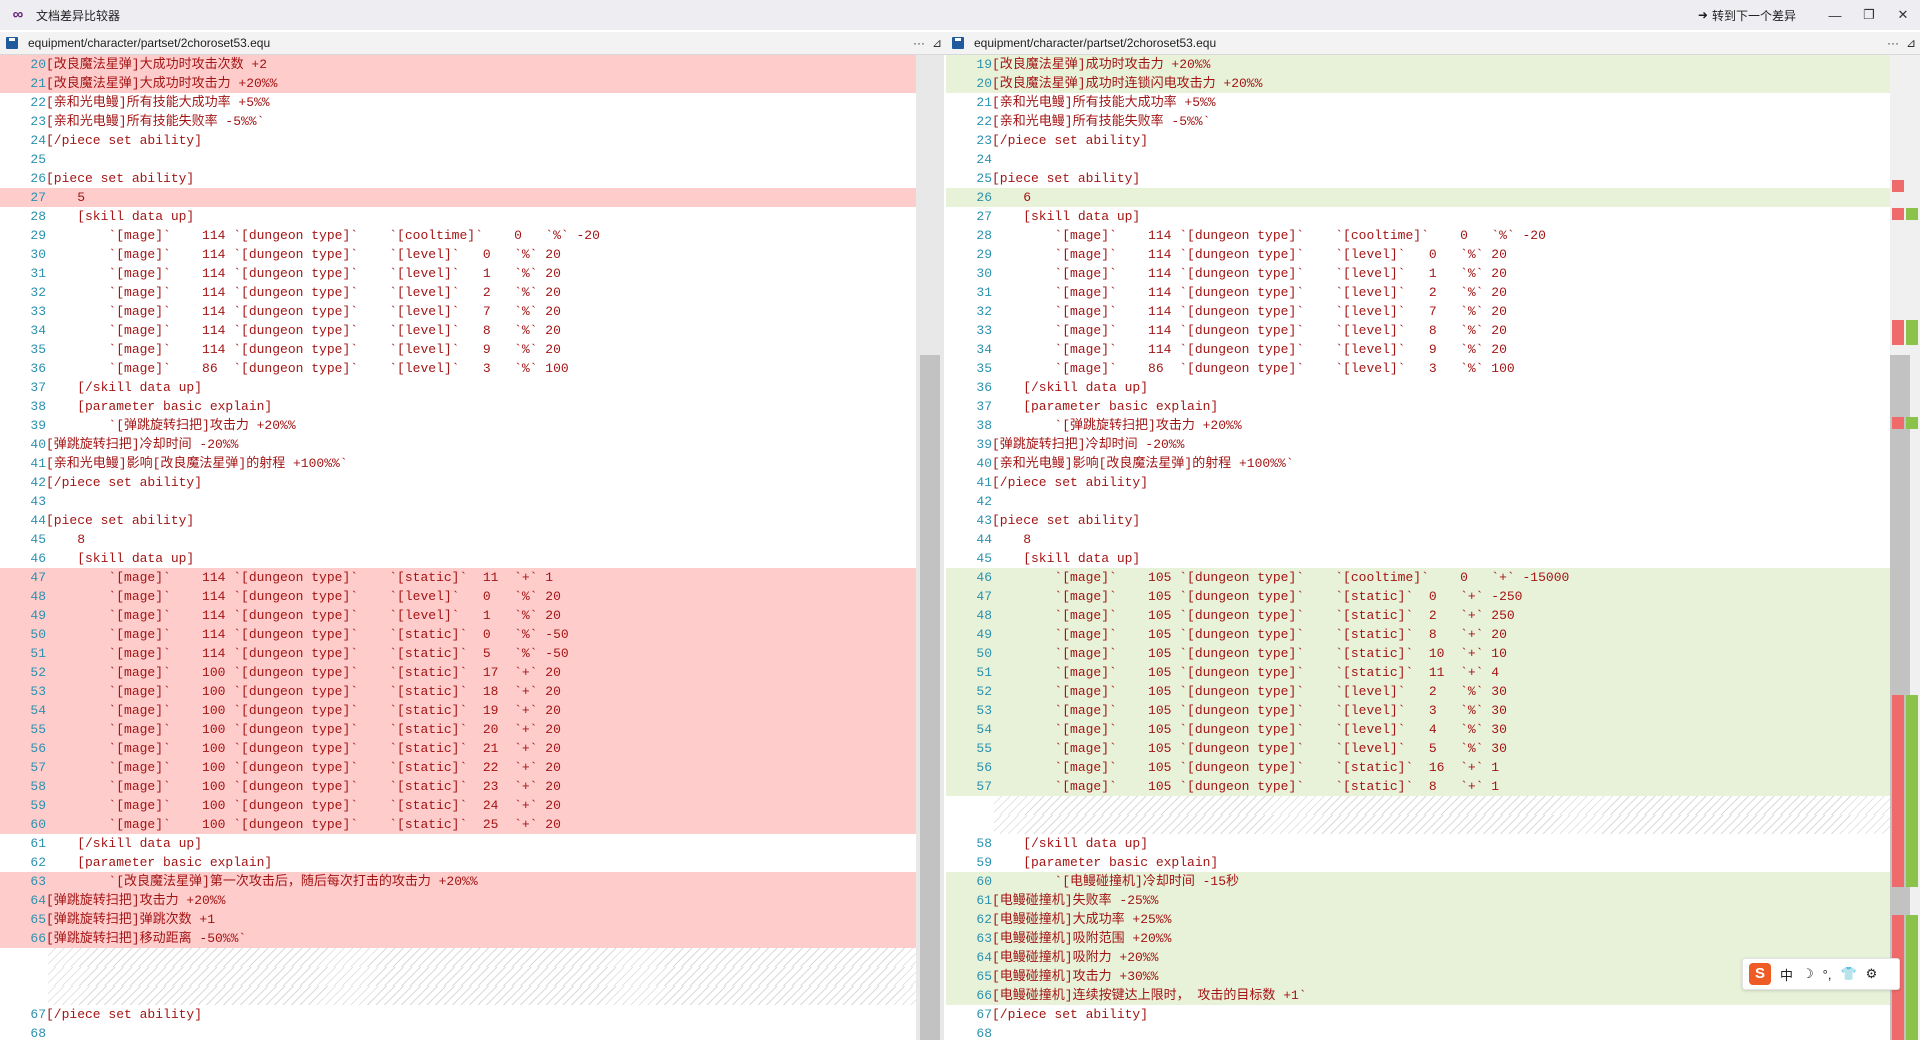 This screenshot has height=1040, width=1920. What do you see at coordinates (1149, 995) in the screenshot?
I see `line-text: [电鳗碰撞机]连续按键达上限时， 攻击的目标数 +1`` at bounding box center [1149, 995].